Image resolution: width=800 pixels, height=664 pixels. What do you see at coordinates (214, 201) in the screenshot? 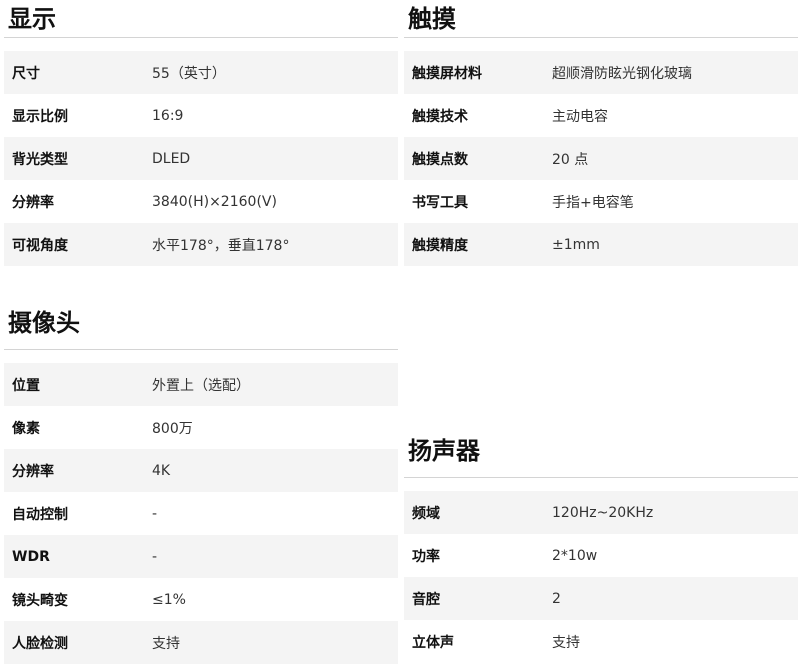
I see `spec-value: 3840(H)×2160(V)` at bounding box center [214, 201].